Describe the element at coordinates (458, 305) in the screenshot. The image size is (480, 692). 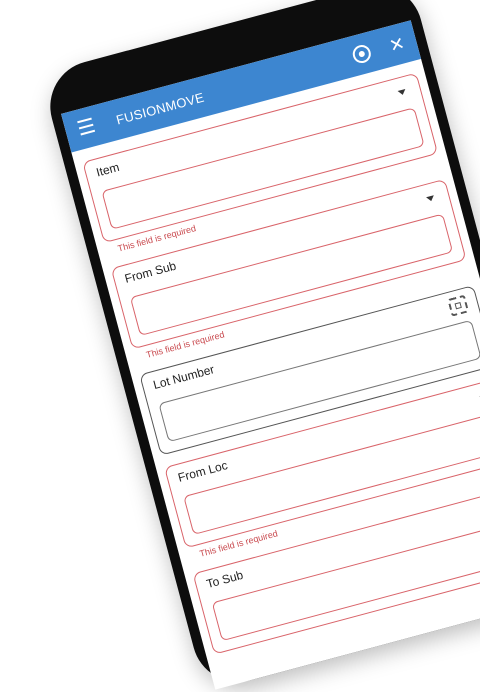
I see `scan-icon` at that location.